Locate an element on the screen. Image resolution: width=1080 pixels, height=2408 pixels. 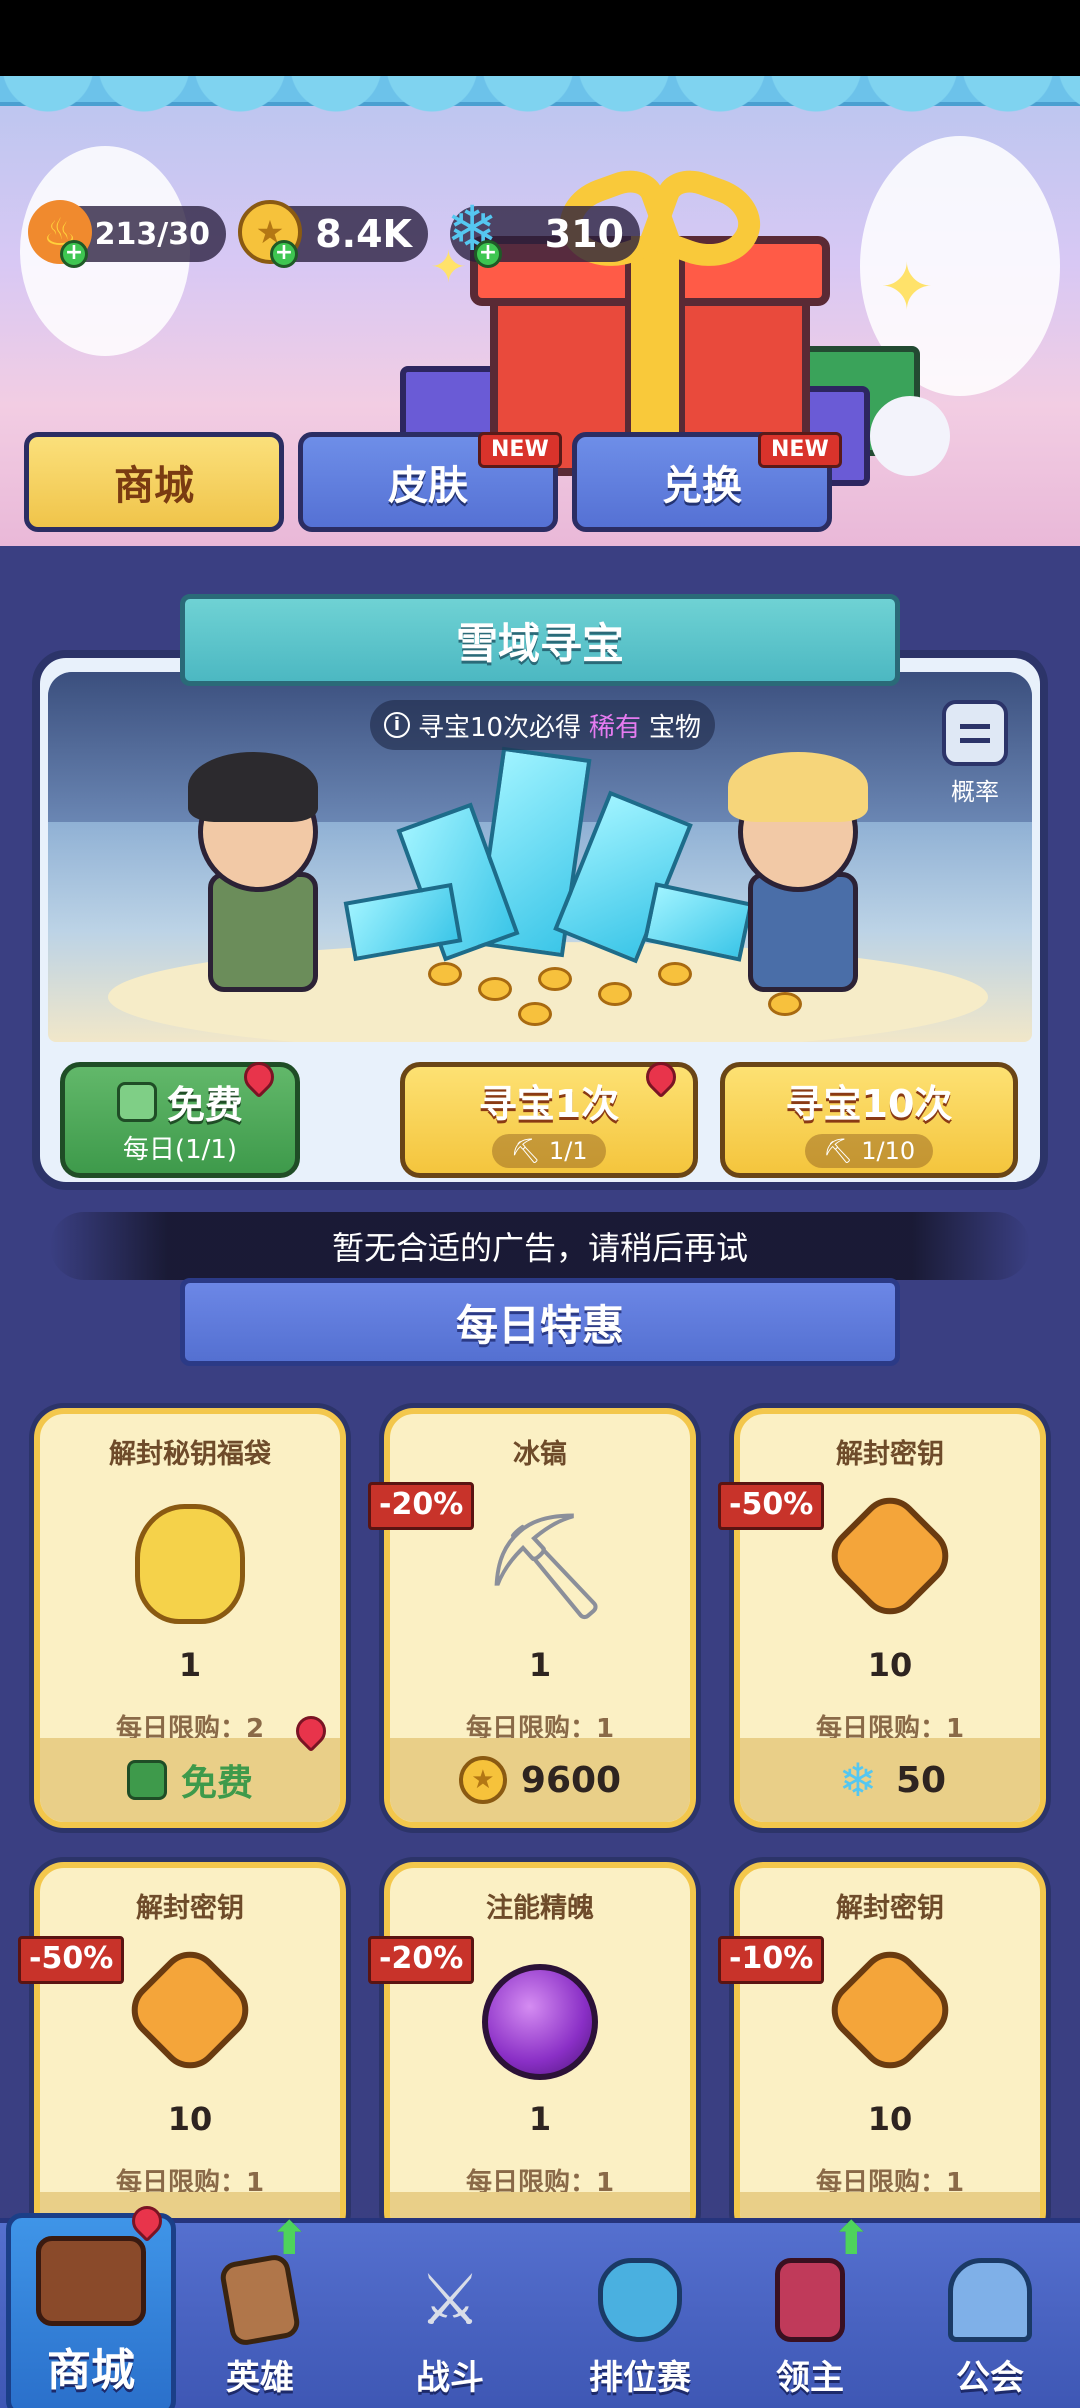
nav-guild: 公会 is located at coordinates (990, 2315).